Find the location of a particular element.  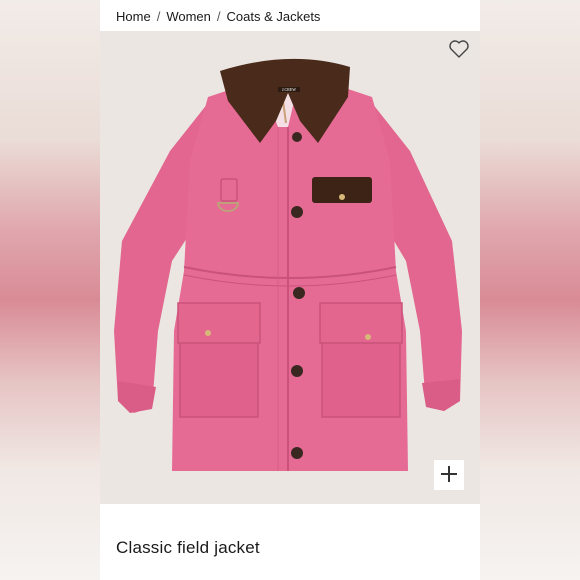

product-title: Classic field jacket is located at coordinates (188, 547).